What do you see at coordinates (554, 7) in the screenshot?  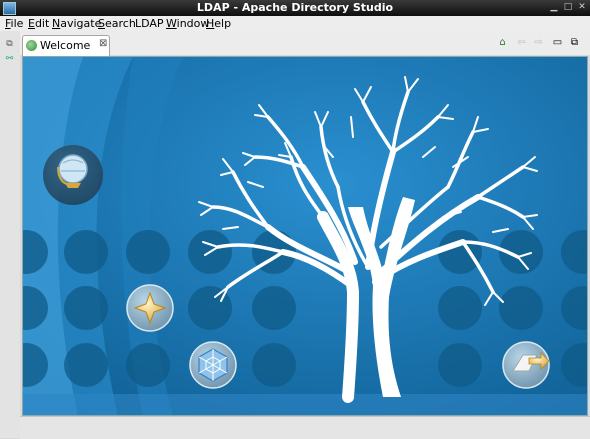 I see `minimize-icon: ▁` at bounding box center [554, 7].